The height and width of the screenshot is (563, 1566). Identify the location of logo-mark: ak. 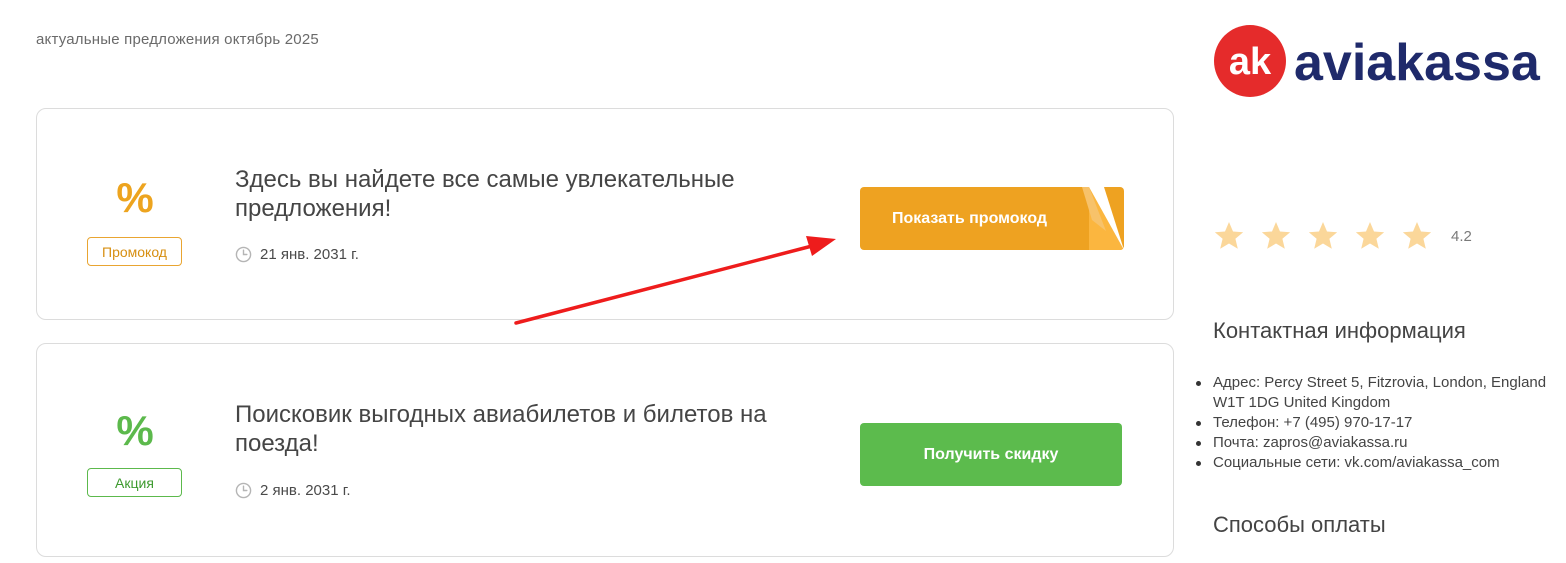
(1250, 62).